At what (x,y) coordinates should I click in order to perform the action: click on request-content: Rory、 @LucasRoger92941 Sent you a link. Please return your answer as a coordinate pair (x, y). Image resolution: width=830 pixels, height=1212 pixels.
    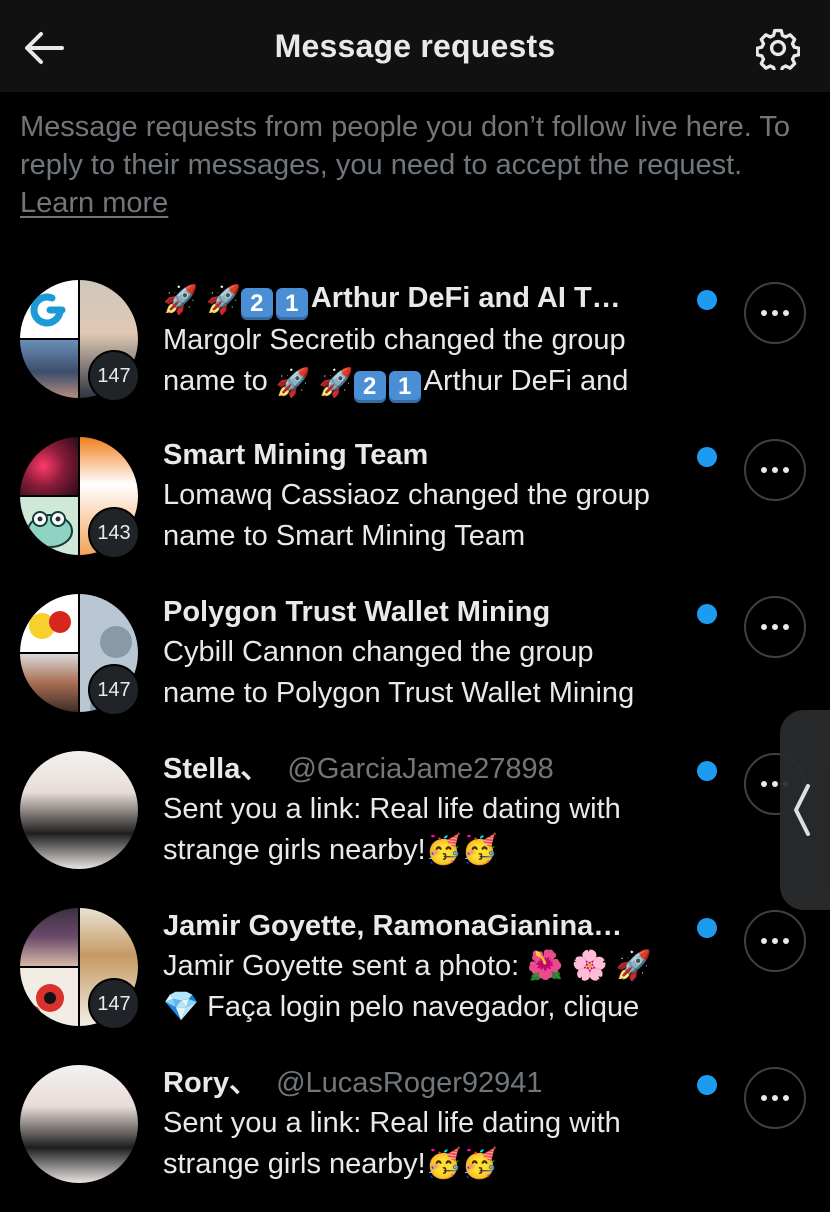
    Looking at the image, I should click on (435, 1124).